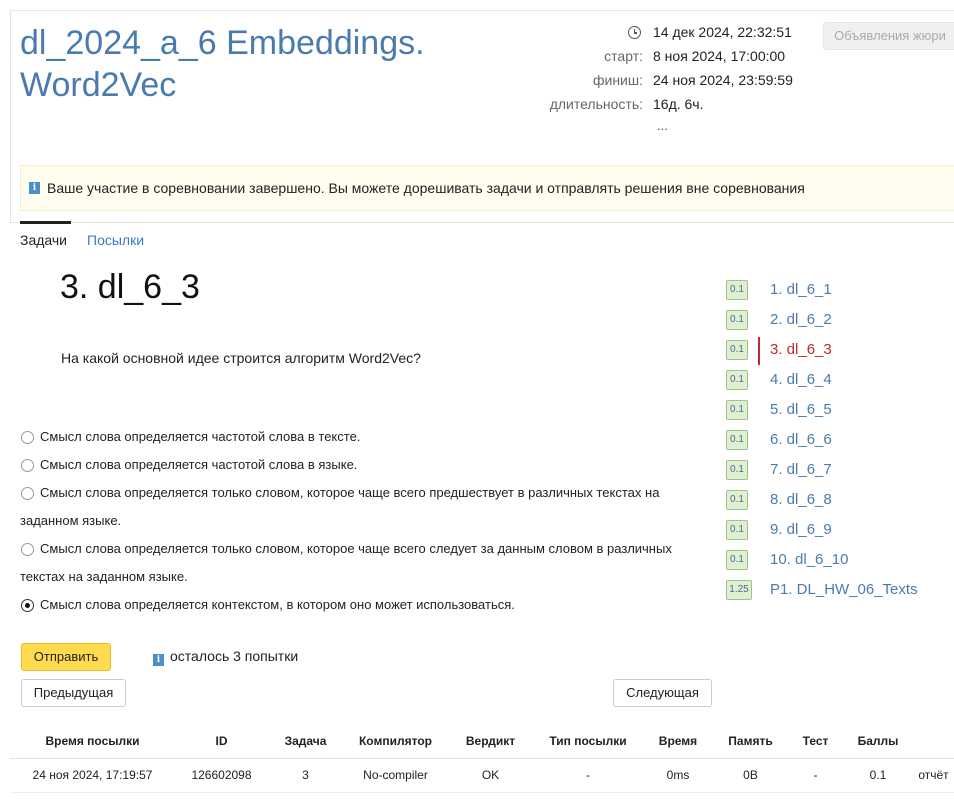  Describe the element at coordinates (719, 56) in the screenshot. I see `meta-start-value: 8 ноя 2024, 17:00:00` at that location.